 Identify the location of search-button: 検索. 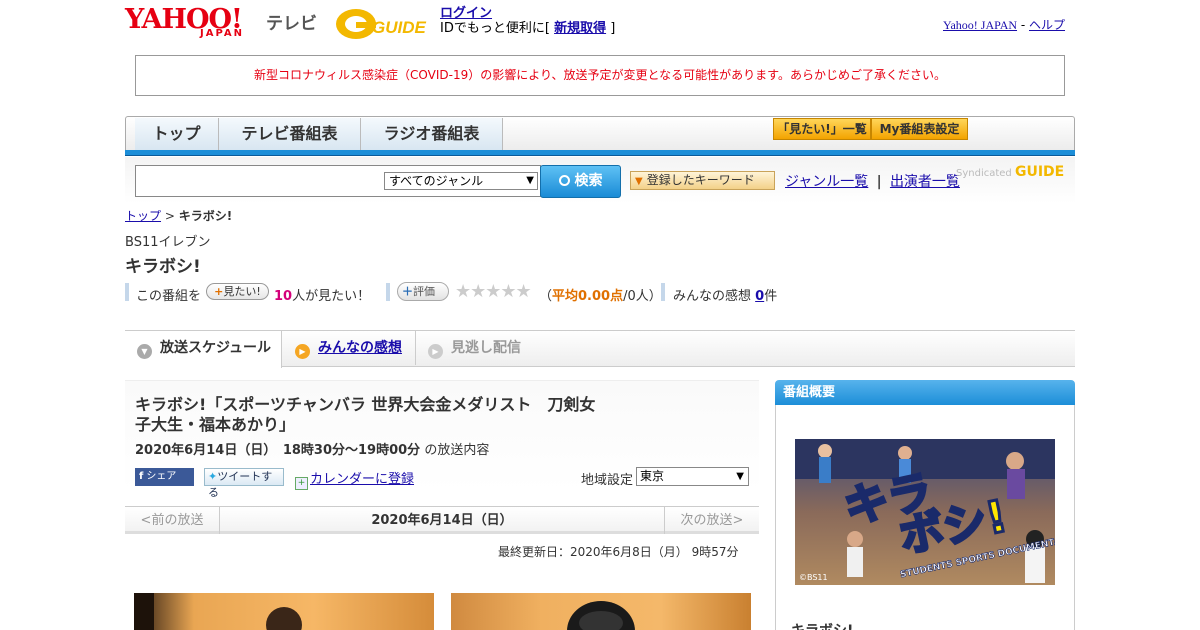
(580, 181).